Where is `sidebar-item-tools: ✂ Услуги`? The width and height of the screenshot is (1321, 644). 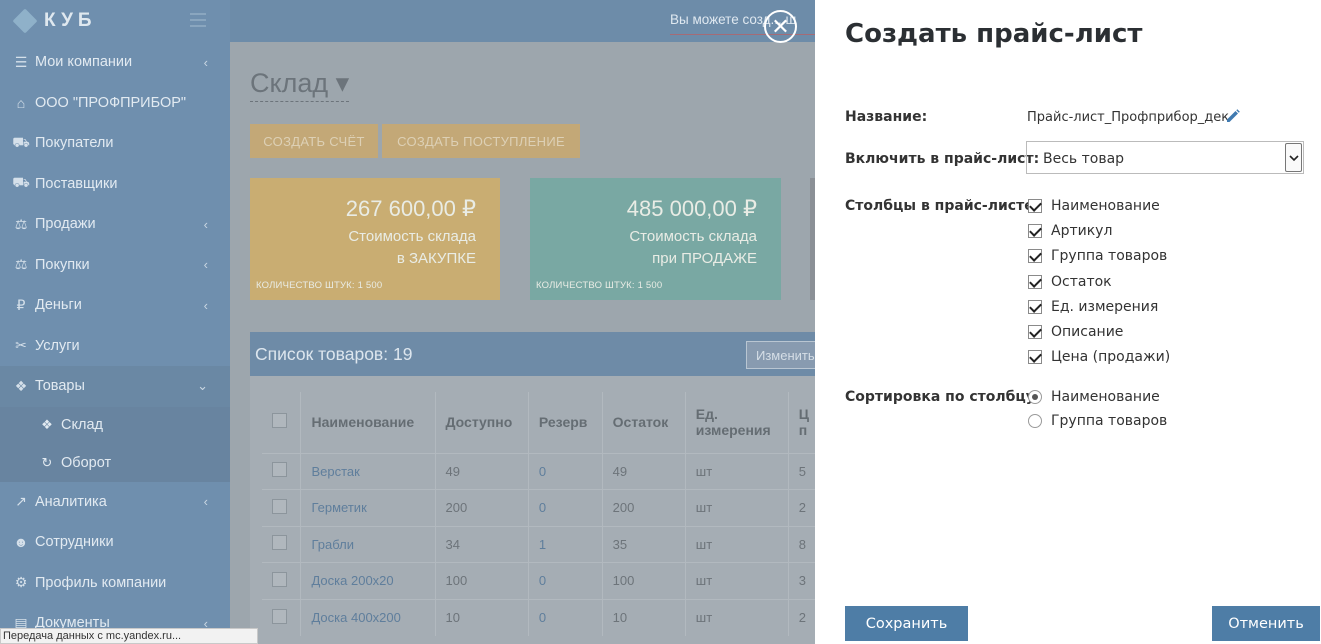 sidebar-item-tools: ✂ Услуги is located at coordinates (115, 346).